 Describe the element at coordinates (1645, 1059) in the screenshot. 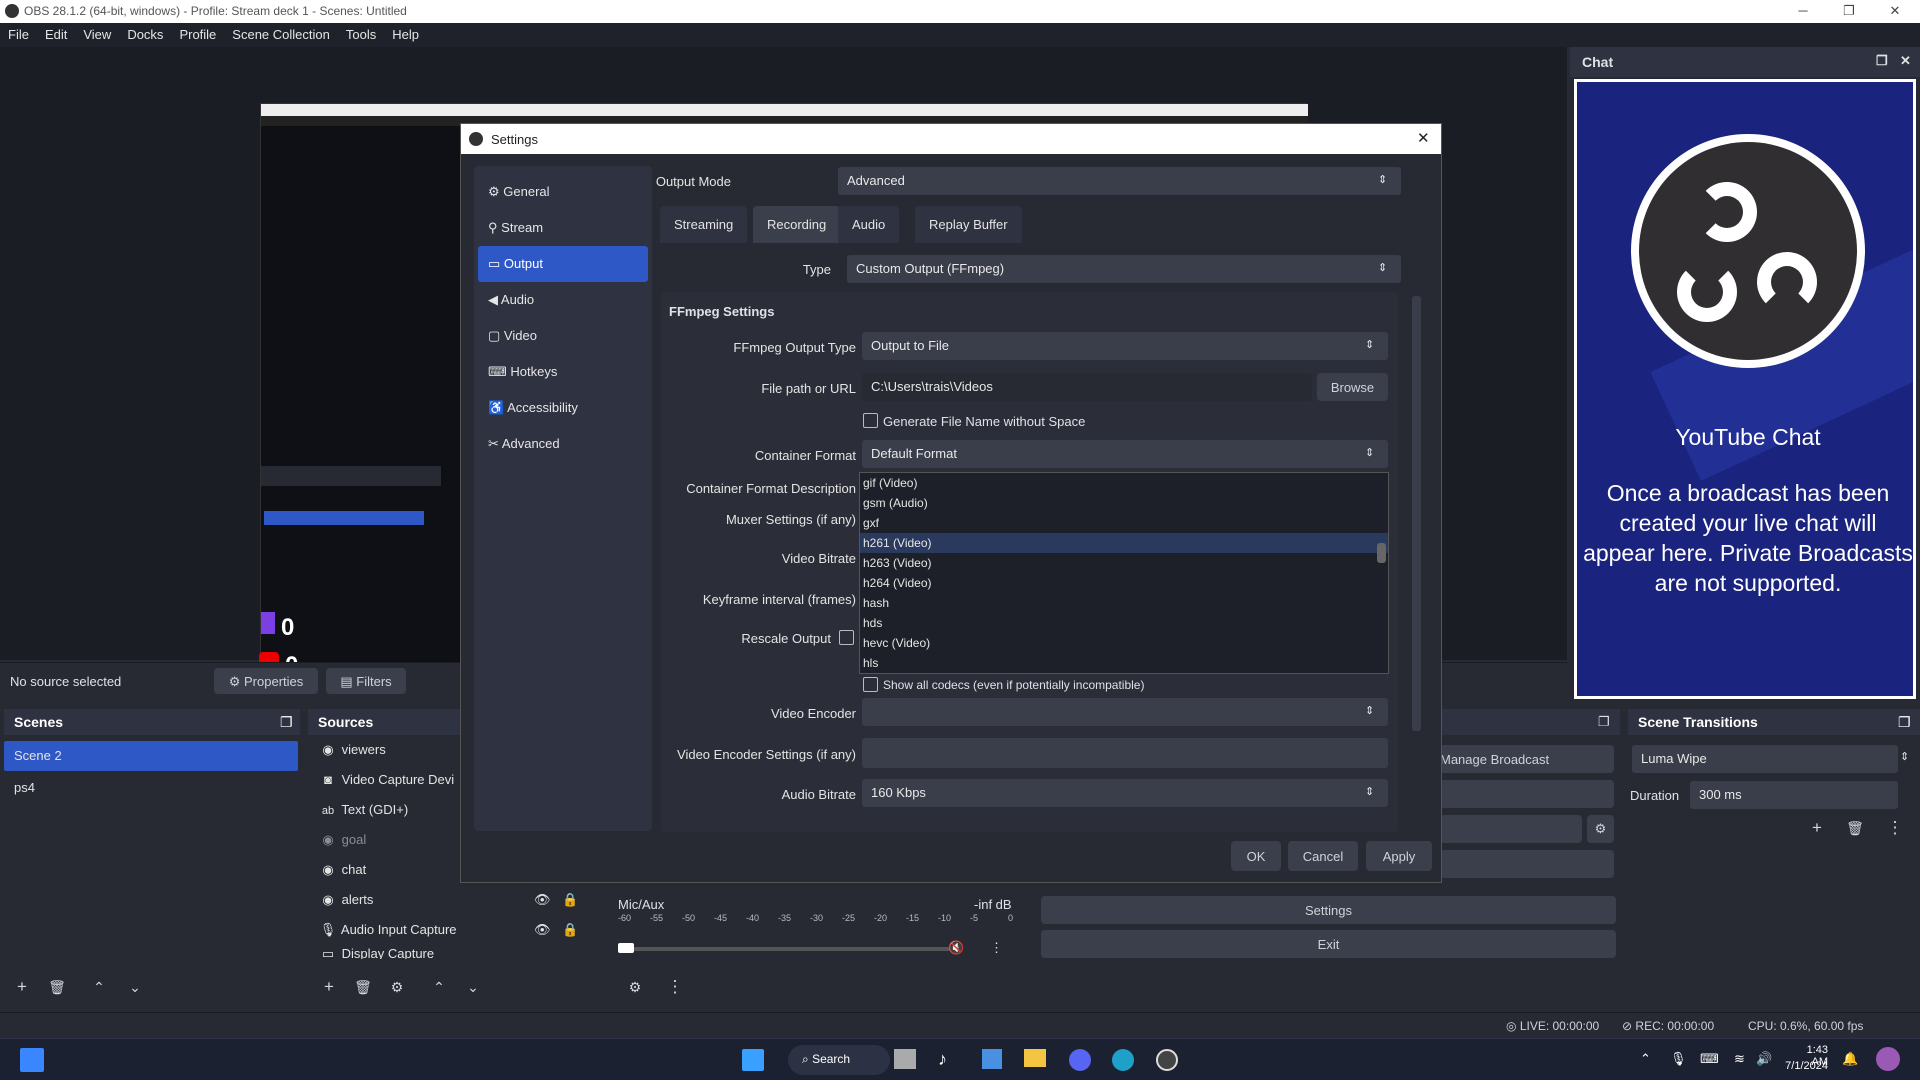

I see `chevron-up-icon: ⌃` at that location.